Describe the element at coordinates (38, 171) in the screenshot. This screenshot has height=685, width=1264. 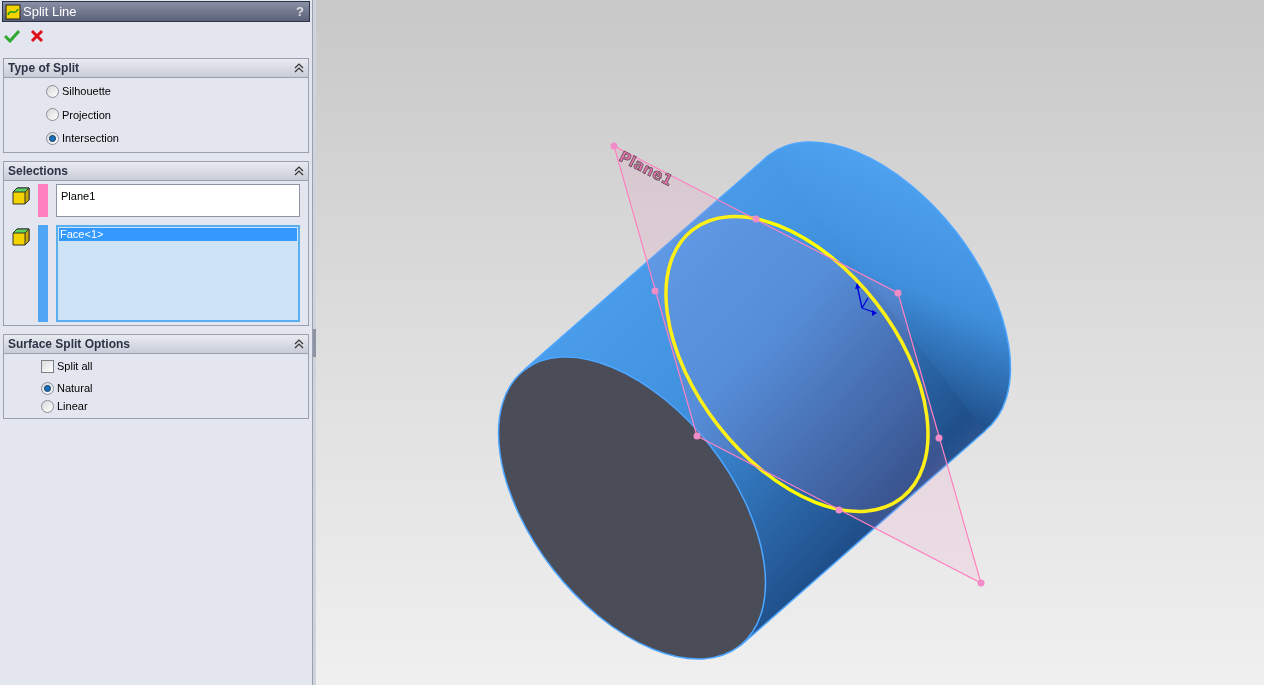
I see `section-title: Selections` at that location.